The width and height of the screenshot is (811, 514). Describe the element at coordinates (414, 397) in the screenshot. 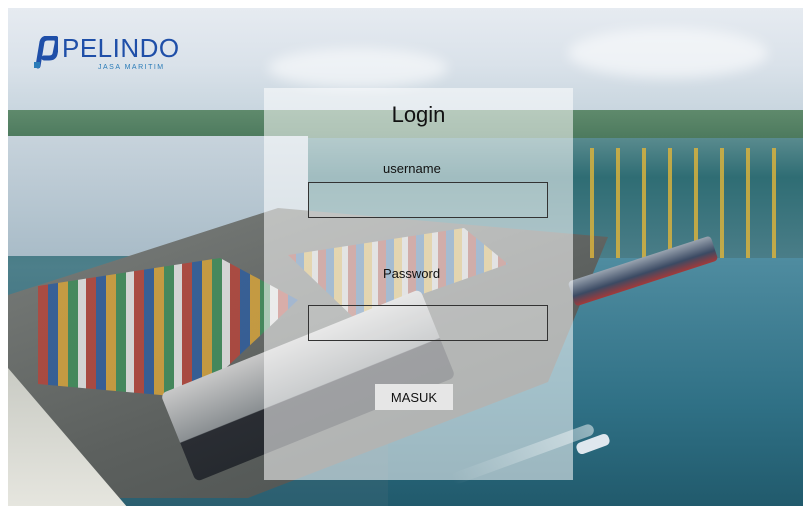

I see `masuk-button: MASUK` at that location.